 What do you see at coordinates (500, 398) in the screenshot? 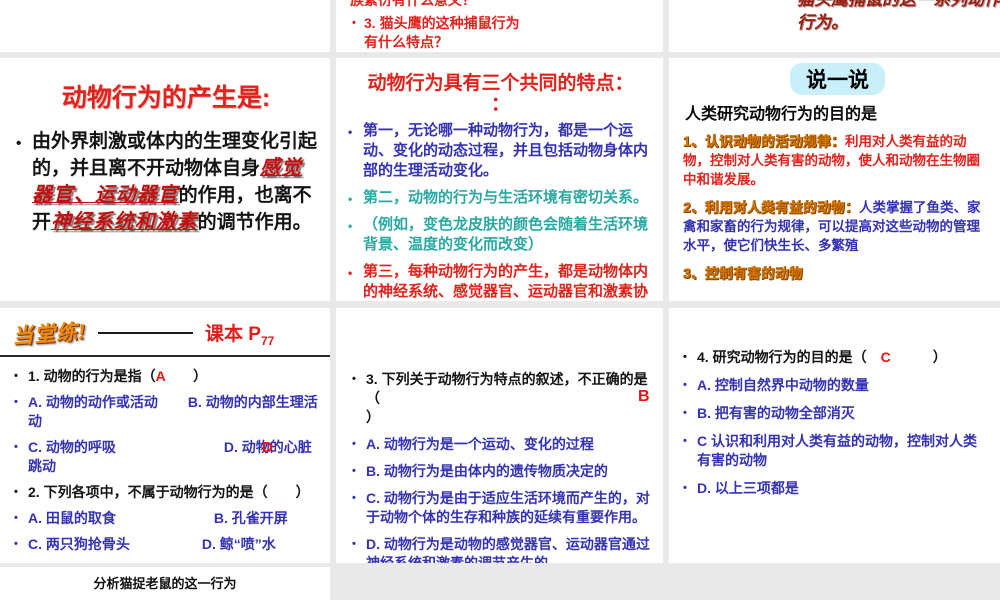
I see `question-3: 3. 下列关于动物行为特点的叙述，不正确的是（）B` at bounding box center [500, 398].